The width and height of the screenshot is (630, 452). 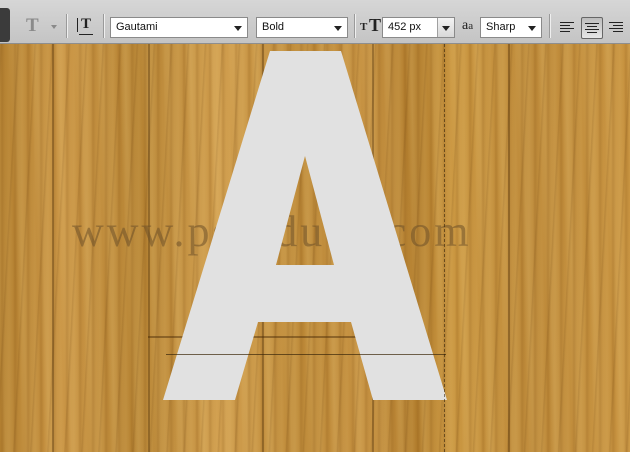 I want to click on toolbar-grip-handle, so click(x=5, y=25).